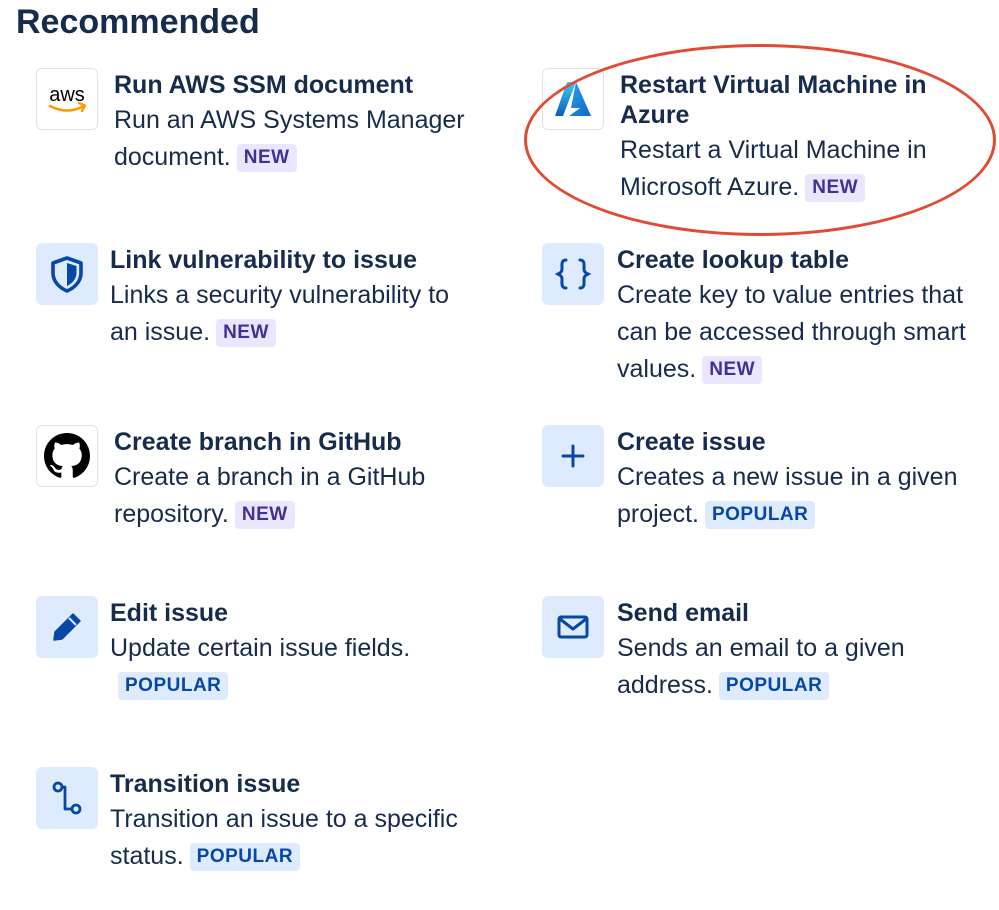  I want to click on section-heading: Recommended, so click(138, 22).